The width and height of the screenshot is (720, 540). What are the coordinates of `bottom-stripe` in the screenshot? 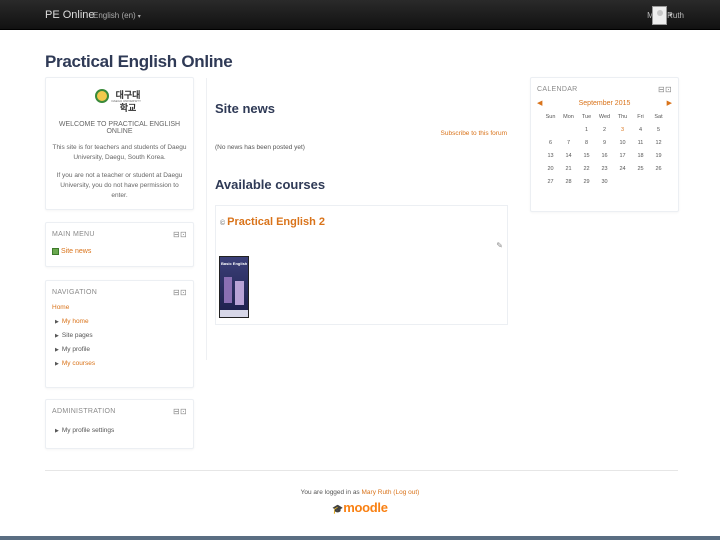 It's located at (360, 538).